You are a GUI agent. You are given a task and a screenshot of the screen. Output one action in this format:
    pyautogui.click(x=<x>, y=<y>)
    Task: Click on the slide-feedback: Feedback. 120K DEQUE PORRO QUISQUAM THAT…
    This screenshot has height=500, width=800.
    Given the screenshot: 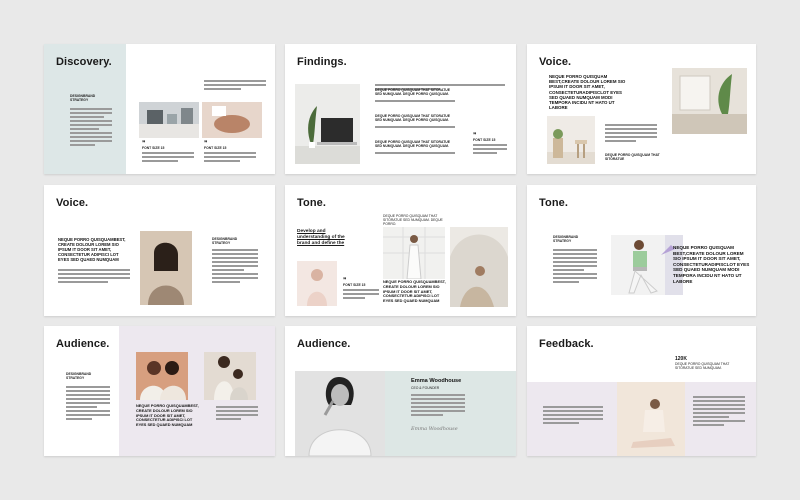 What is the action you would take?
    pyautogui.click(x=641, y=391)
    